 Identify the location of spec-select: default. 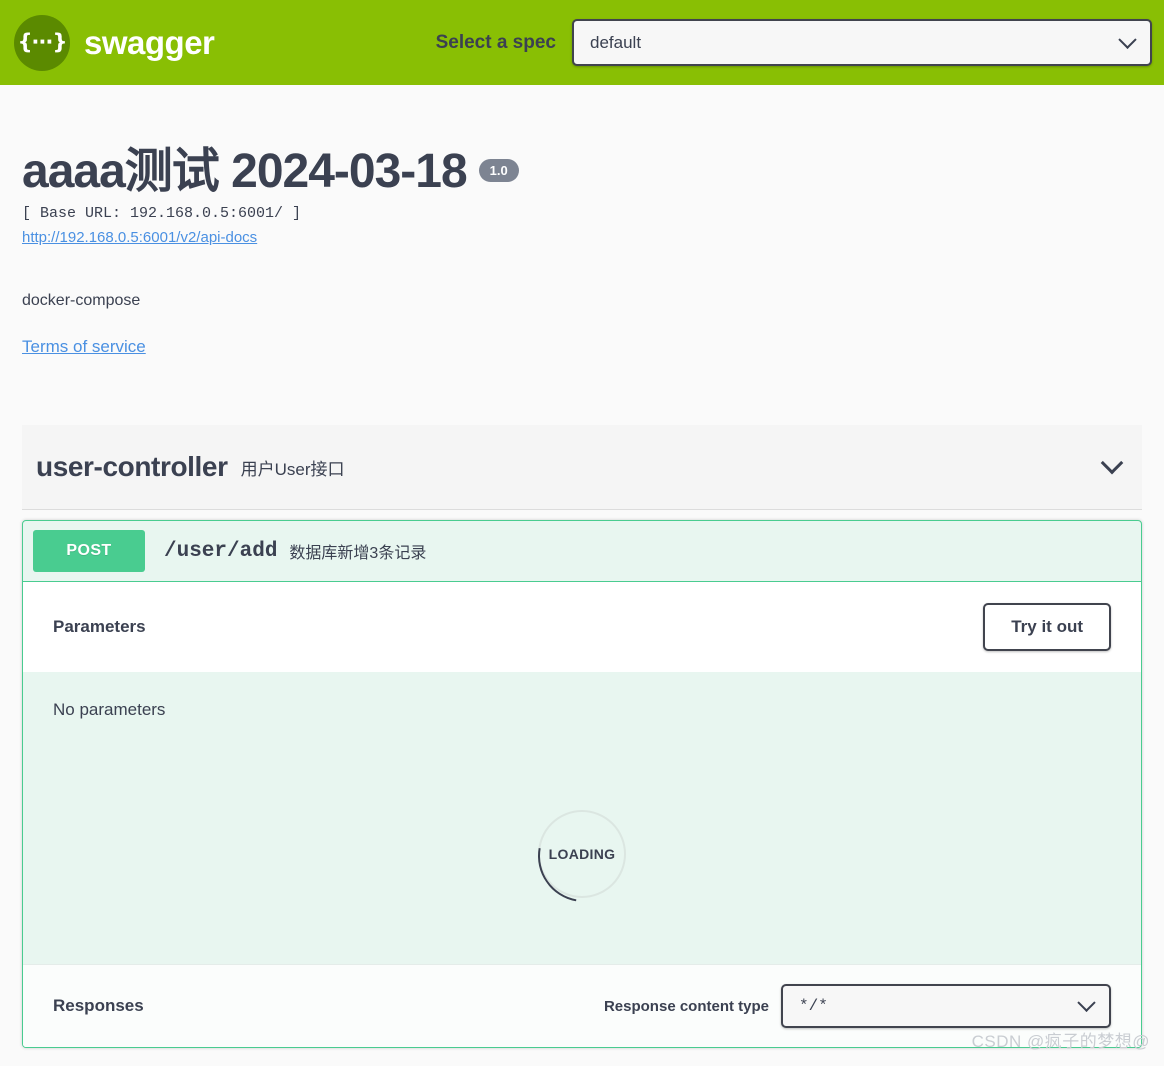
(862, 42).